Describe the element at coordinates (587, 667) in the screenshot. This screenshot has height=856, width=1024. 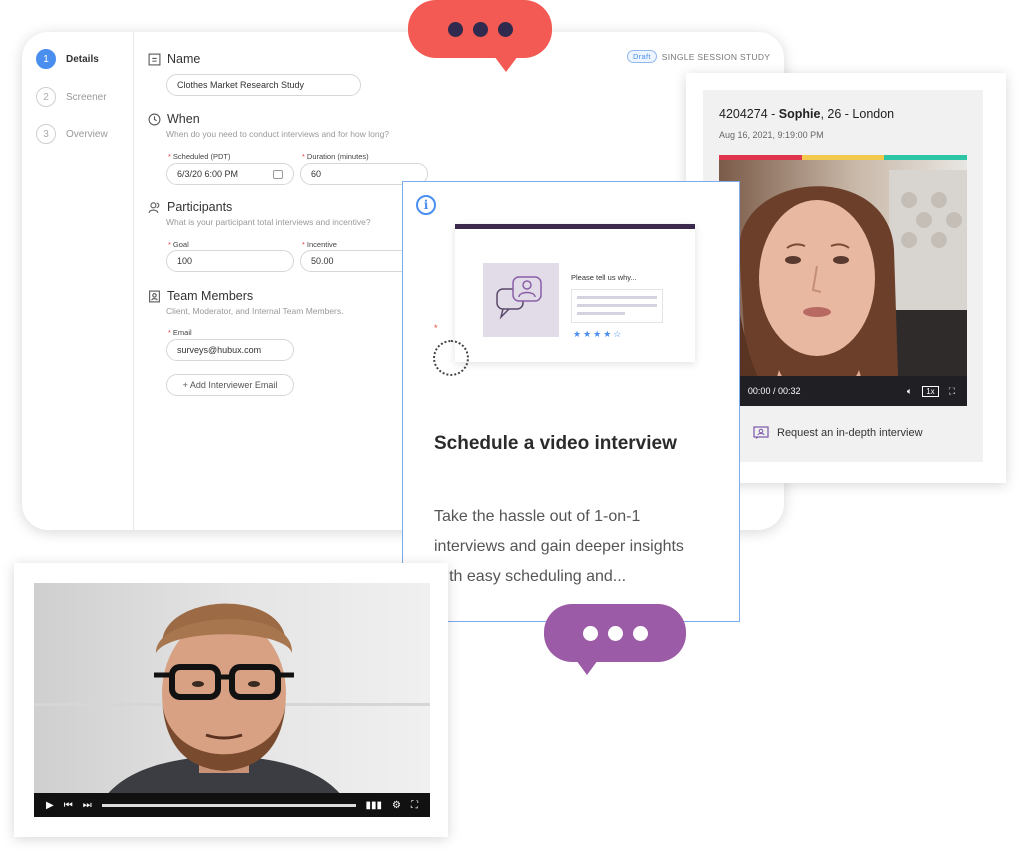
I see `purple-bubble-tail` at that location.